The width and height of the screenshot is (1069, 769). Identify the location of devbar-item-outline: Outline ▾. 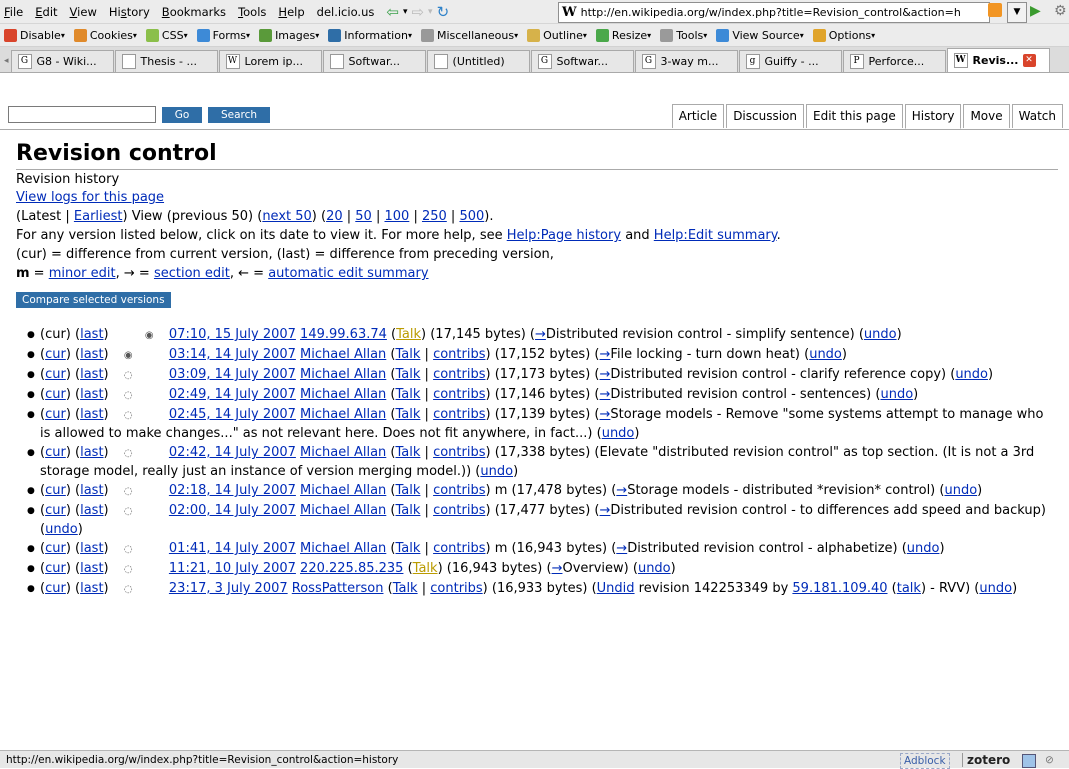
(557, 35).